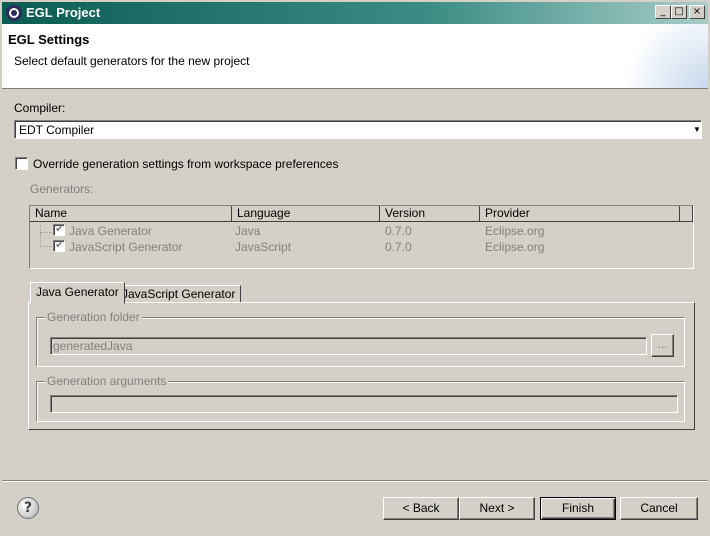  Describe the element at coordinates (107, 381) in the screenshot. I see `generation-arguments-label: Generation arguments` at that location.